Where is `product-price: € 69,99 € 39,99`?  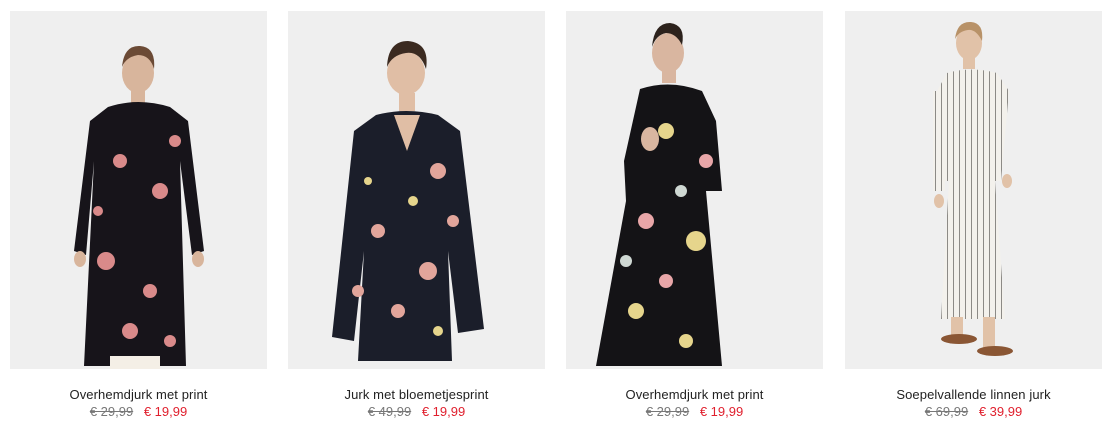 product-price: € 69,99 € 39,99 is located at coordinates (973, 411).